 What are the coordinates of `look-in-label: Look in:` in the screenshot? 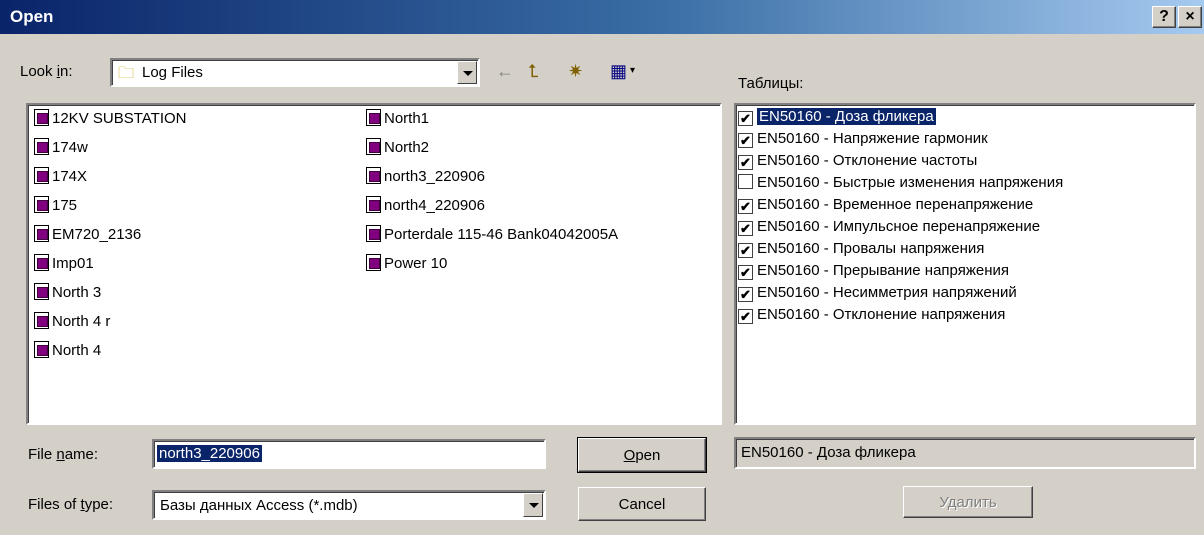 It's located at (46, 71).